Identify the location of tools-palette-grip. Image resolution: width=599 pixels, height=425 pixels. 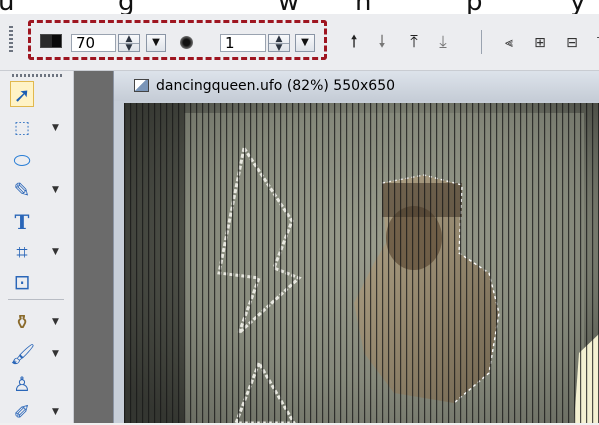
(37, 75).